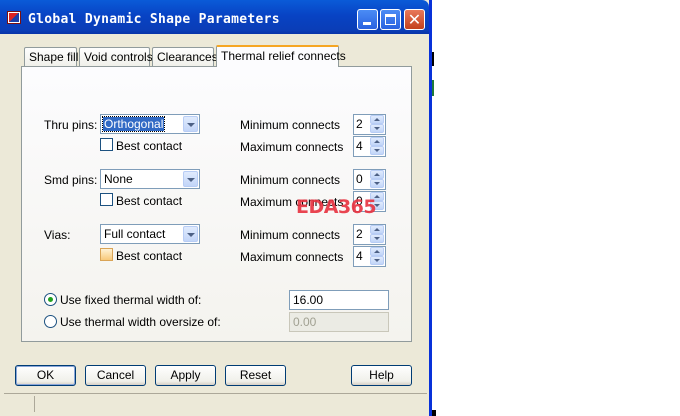 The width and height of the screenshot is (680, 416). I want to click on minimize-icon, so click(367, 23).